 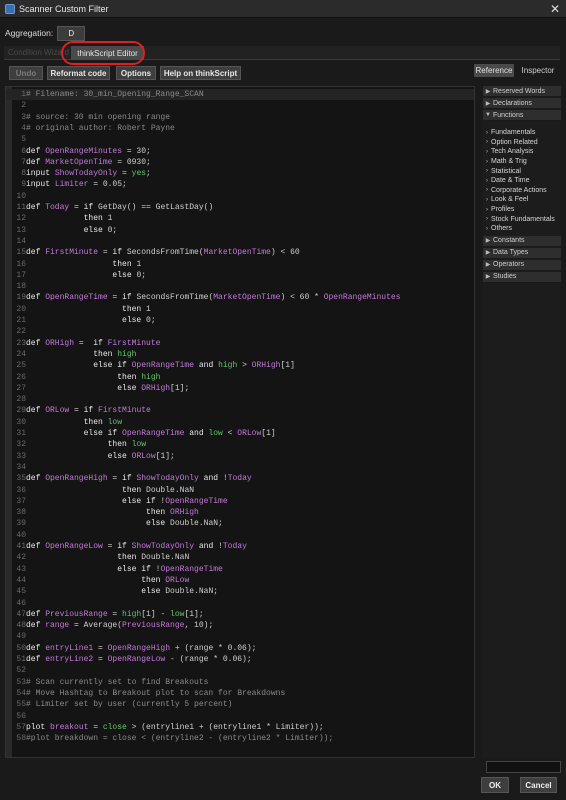 I want to click on section-label: Reserved Words, so click(x=519, y=91).